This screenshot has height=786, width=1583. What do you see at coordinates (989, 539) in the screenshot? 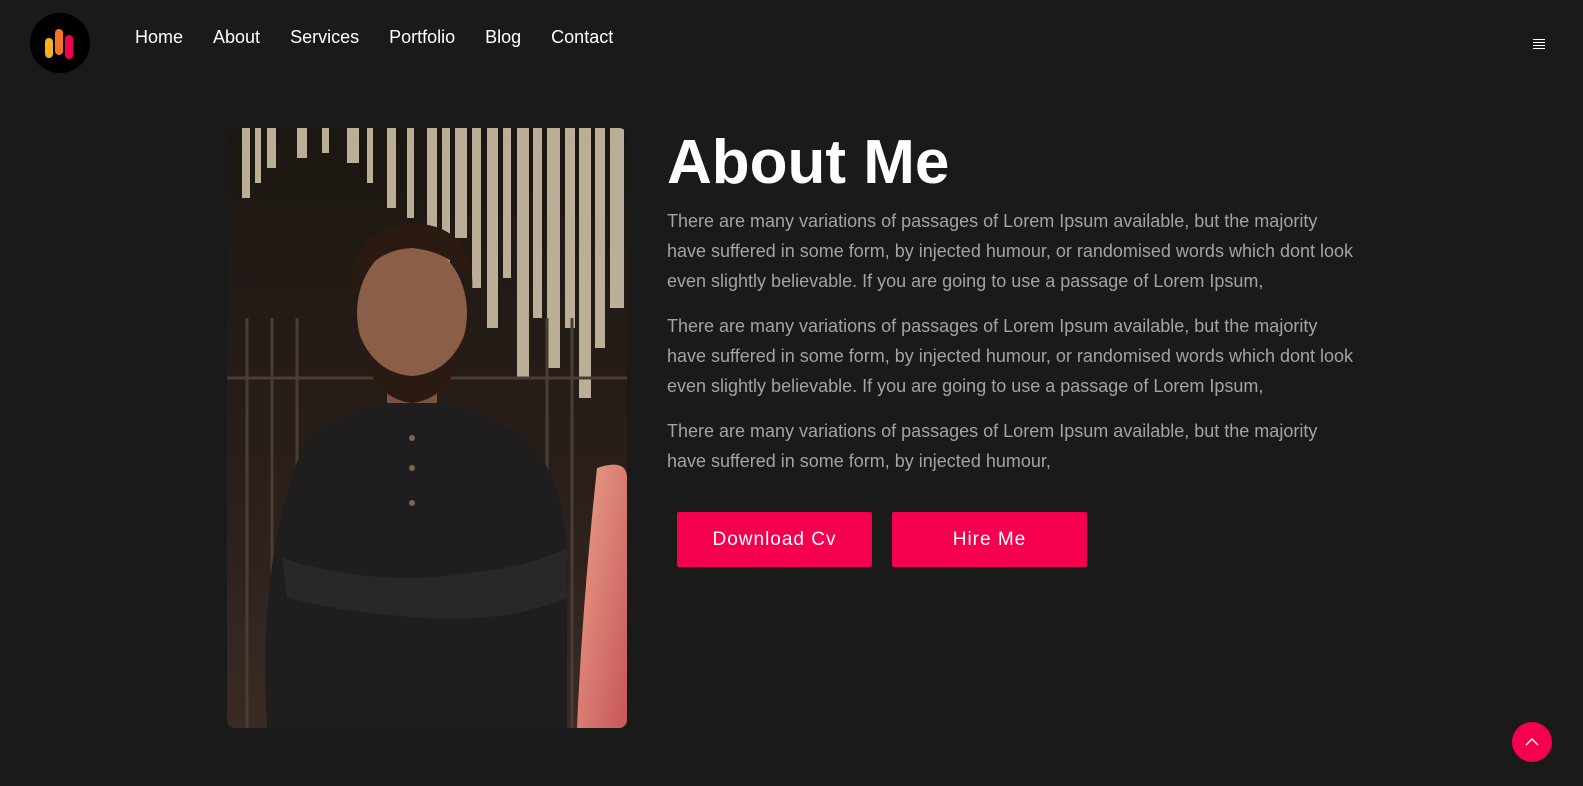
I see `hire-me-button: Hire Me` at bounding box center [989, 539].